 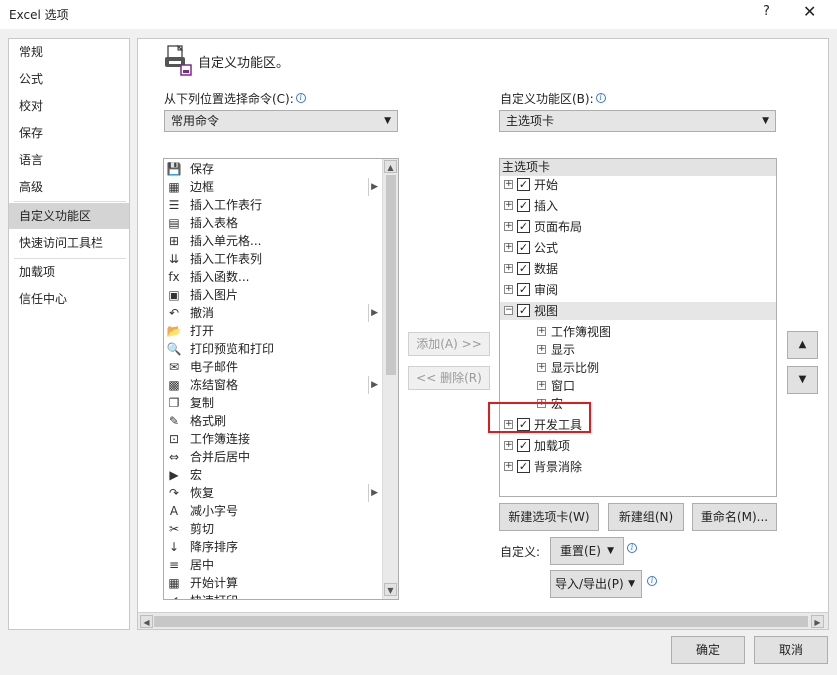 I want to click on ribbon-group-item: + 显示比例, so click(x=638, y=368).